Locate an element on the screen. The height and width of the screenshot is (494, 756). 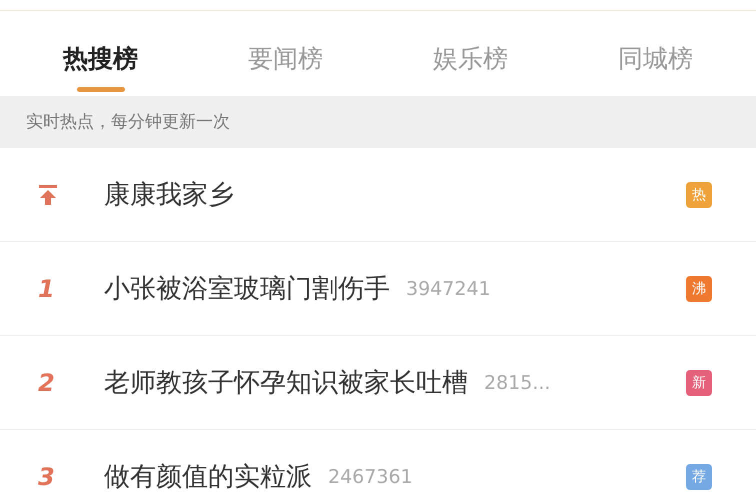
topic-link: 小张被浴室玻璃门割伤手 is located at coordinates (247, 288).